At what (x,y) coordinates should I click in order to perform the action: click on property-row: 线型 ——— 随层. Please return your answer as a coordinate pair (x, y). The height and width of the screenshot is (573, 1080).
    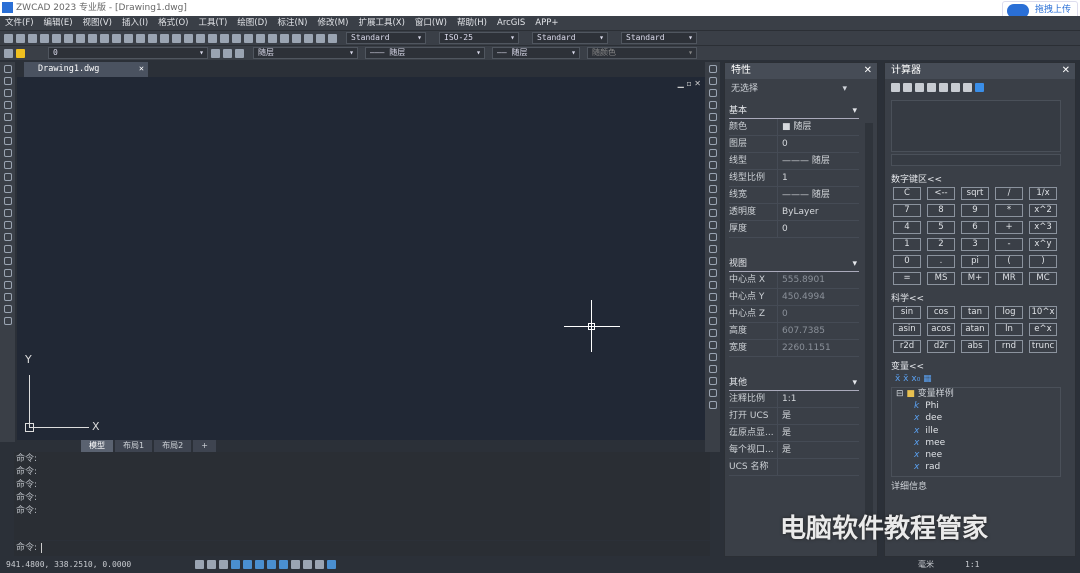
    Looking at the image, I should click on (794, 161).